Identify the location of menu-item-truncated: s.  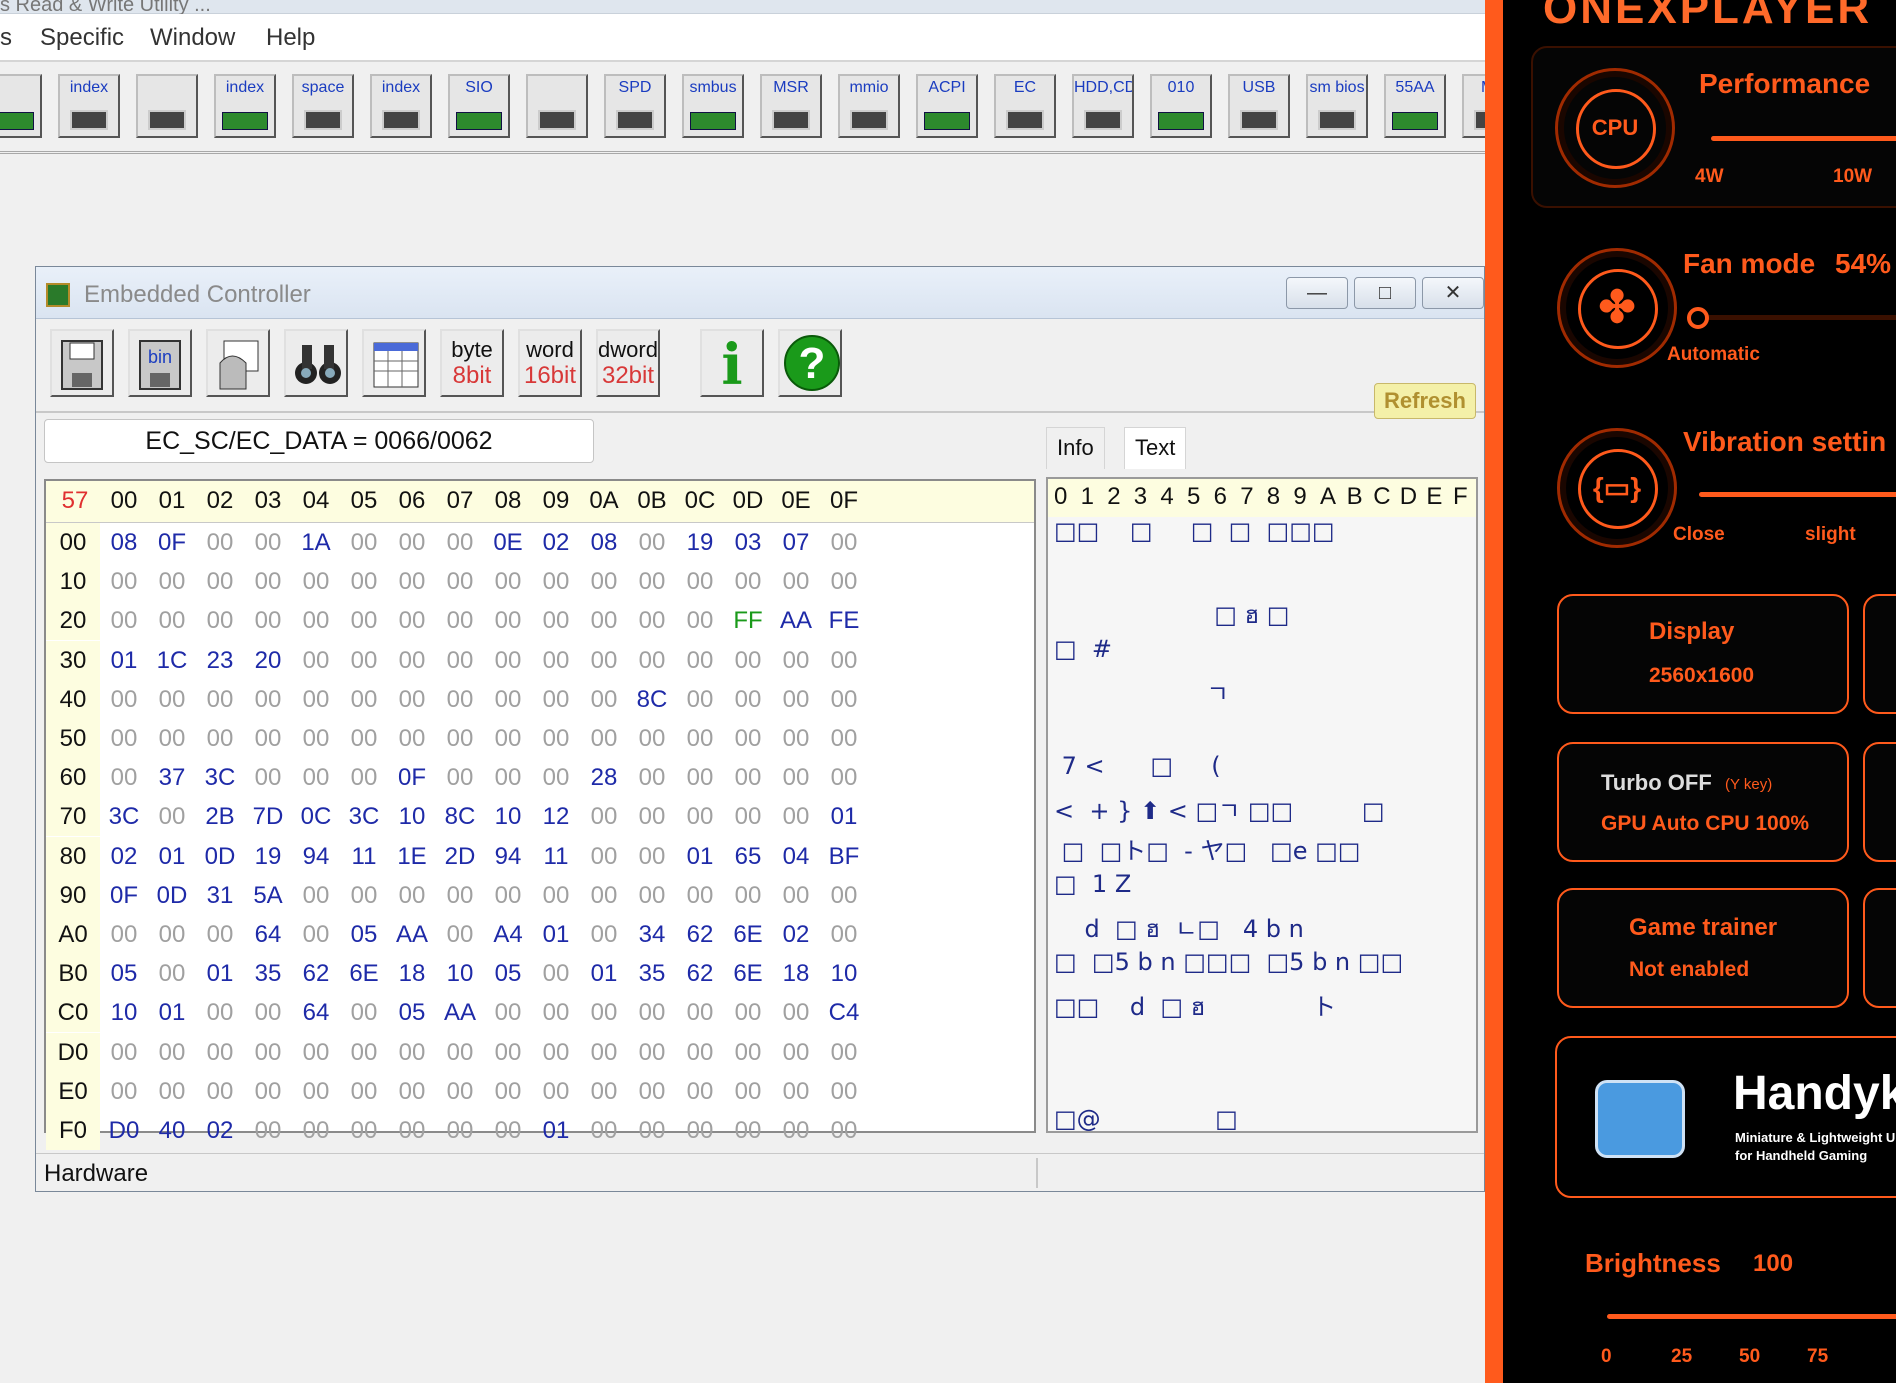
(6, 38).